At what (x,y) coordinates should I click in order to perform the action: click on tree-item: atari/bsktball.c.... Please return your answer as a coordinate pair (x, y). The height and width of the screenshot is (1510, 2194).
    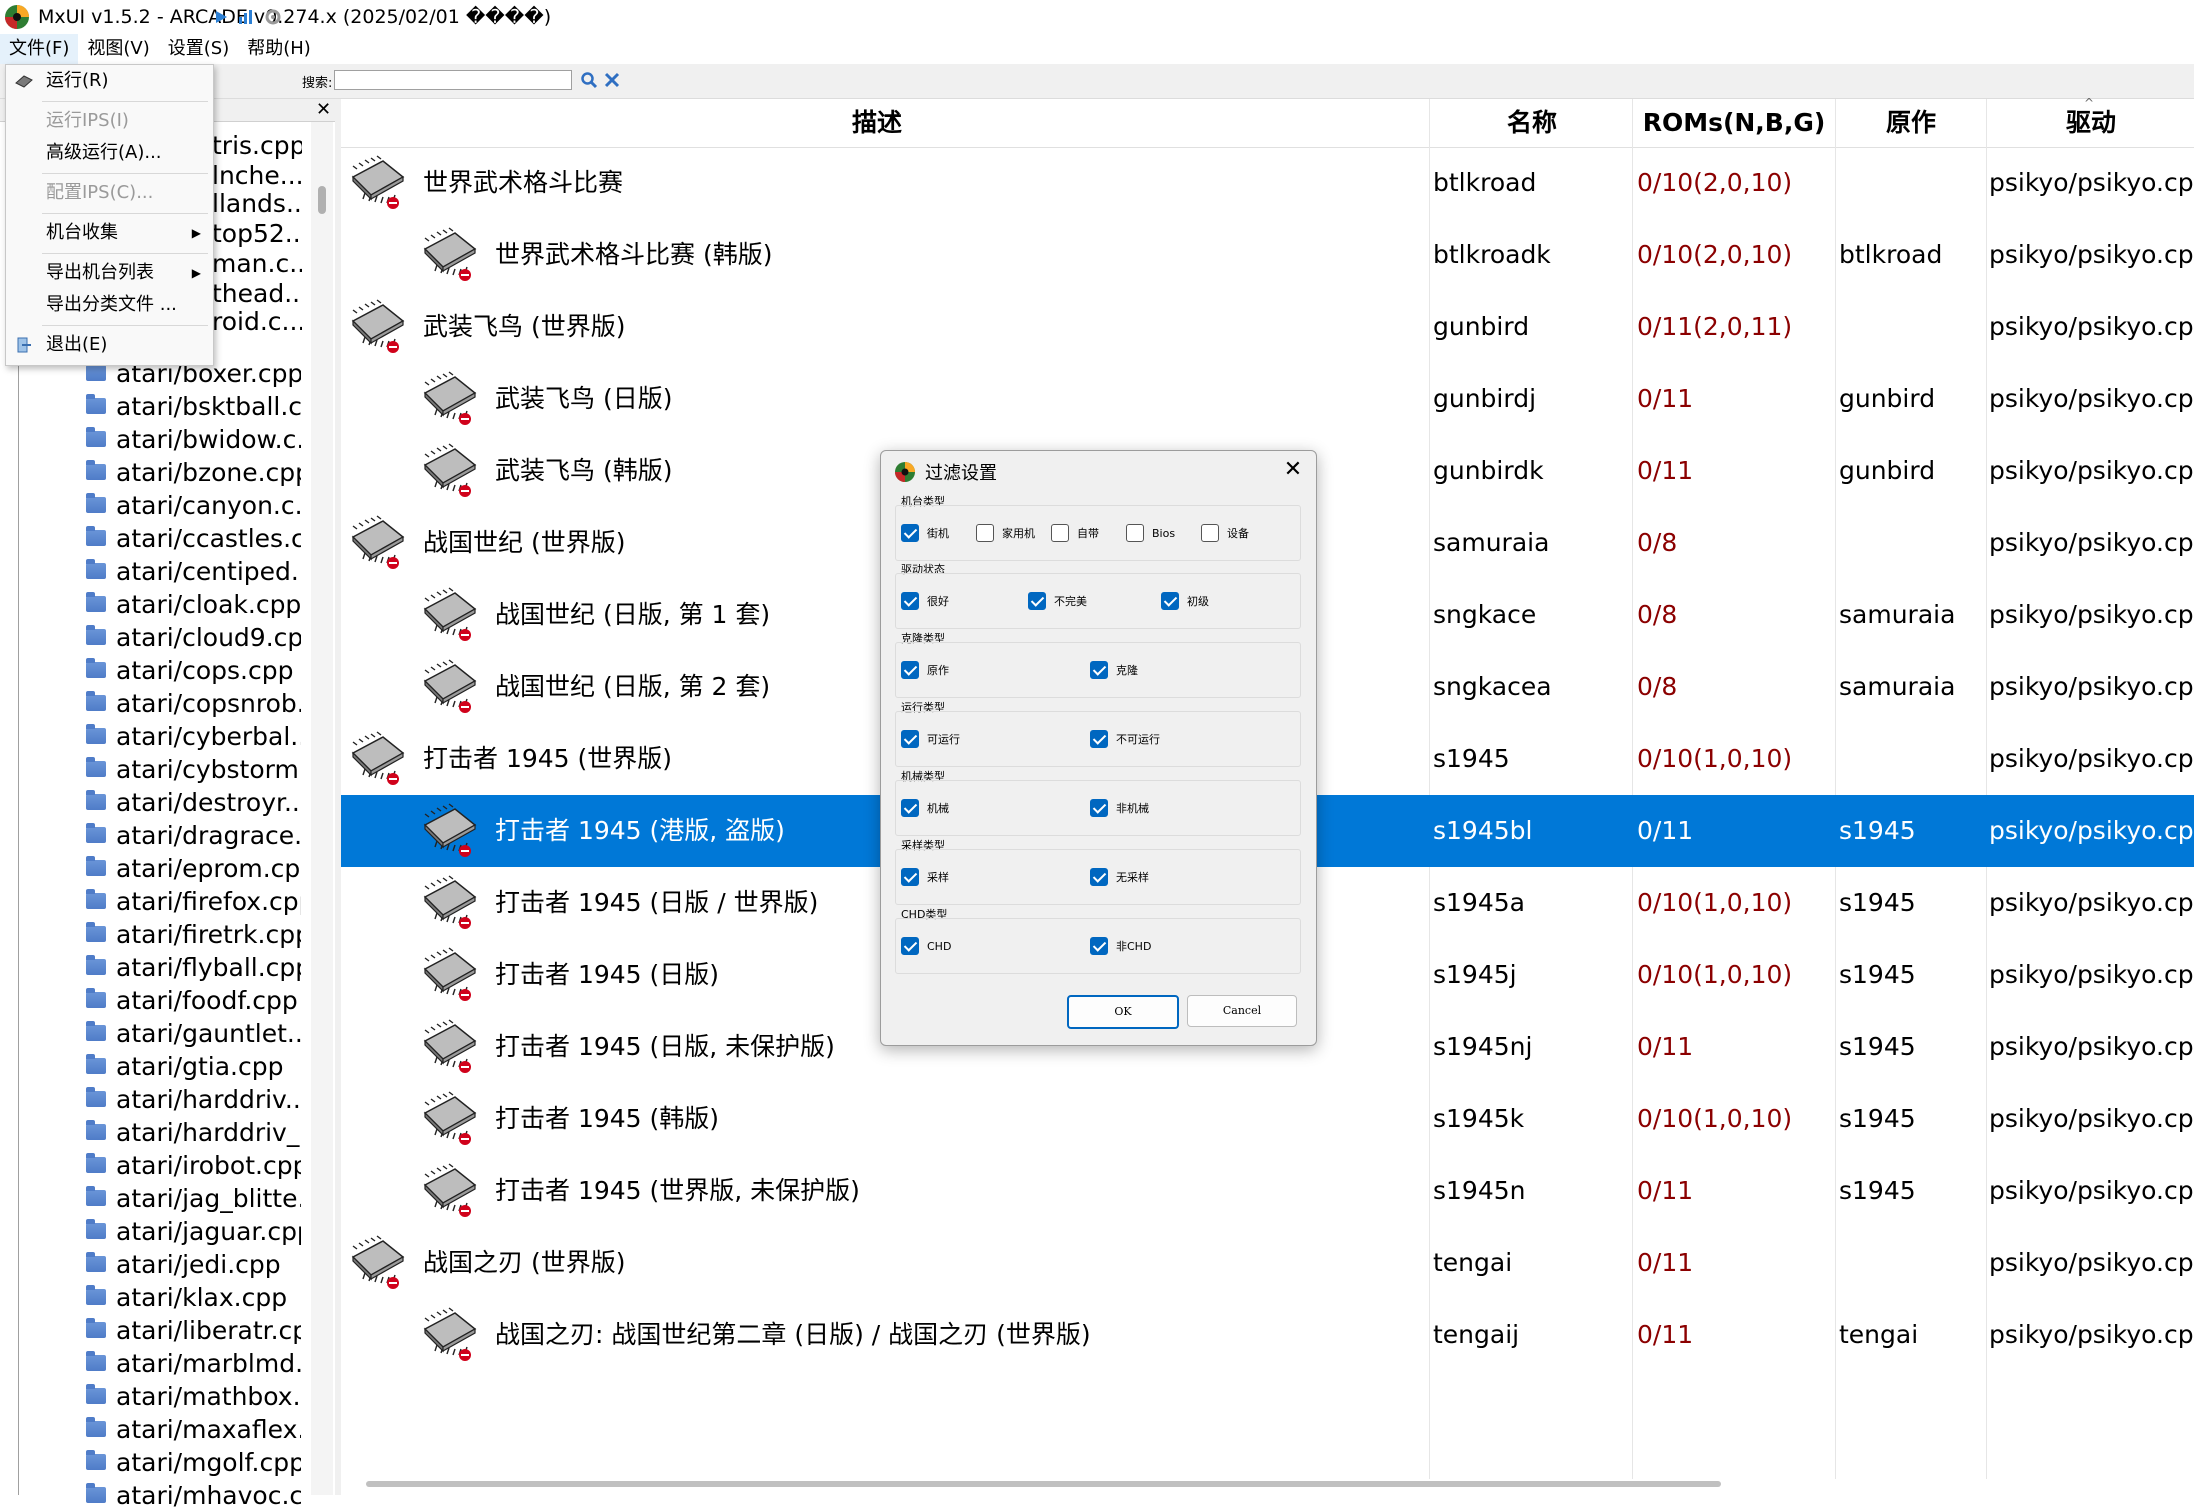
    Looking at the image, I should click on (193, 406).